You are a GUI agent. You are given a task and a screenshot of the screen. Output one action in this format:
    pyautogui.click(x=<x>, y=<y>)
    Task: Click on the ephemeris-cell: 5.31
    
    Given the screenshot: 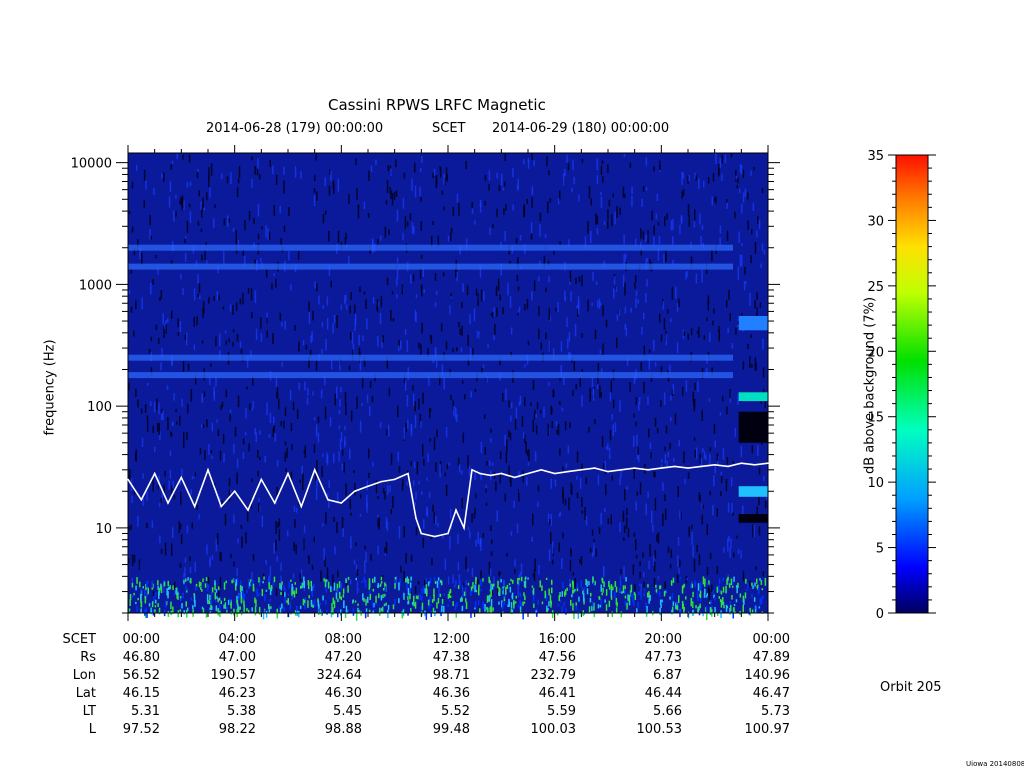 What is the action you would take?
    pyautogui.click(x=145, y=711)
    